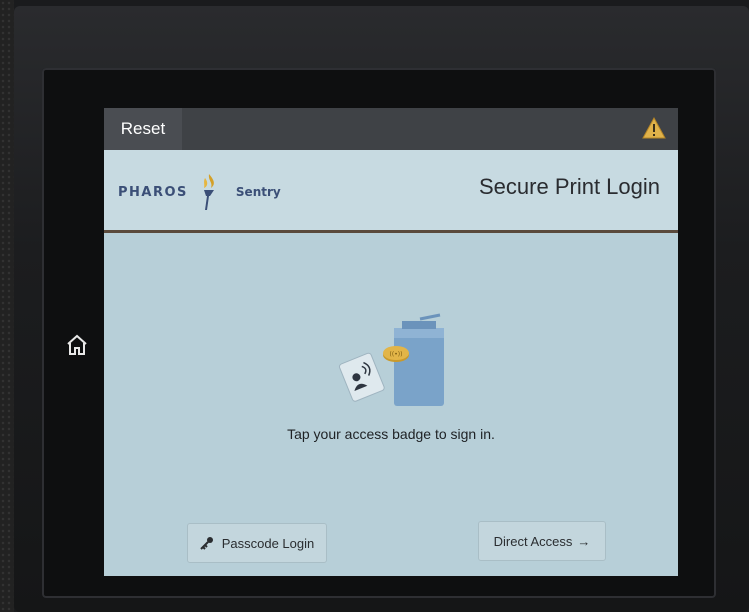 Image resolution: width=749 pixels, height=612 pixels. I want to click on passcode-login-button: Passcode Login, so click(257, 543).